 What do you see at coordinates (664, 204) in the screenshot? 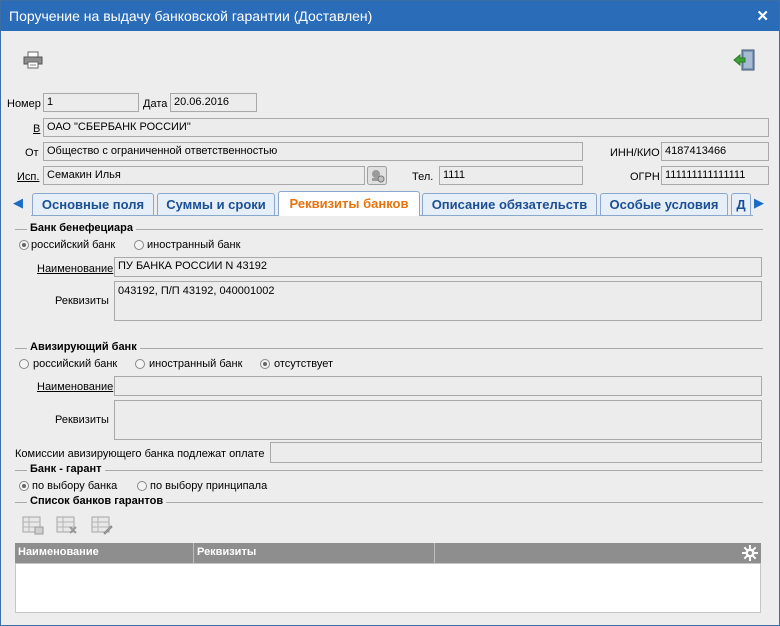
I see `tab-special-conditions: Особые условия` at bounding box center [664, 204].